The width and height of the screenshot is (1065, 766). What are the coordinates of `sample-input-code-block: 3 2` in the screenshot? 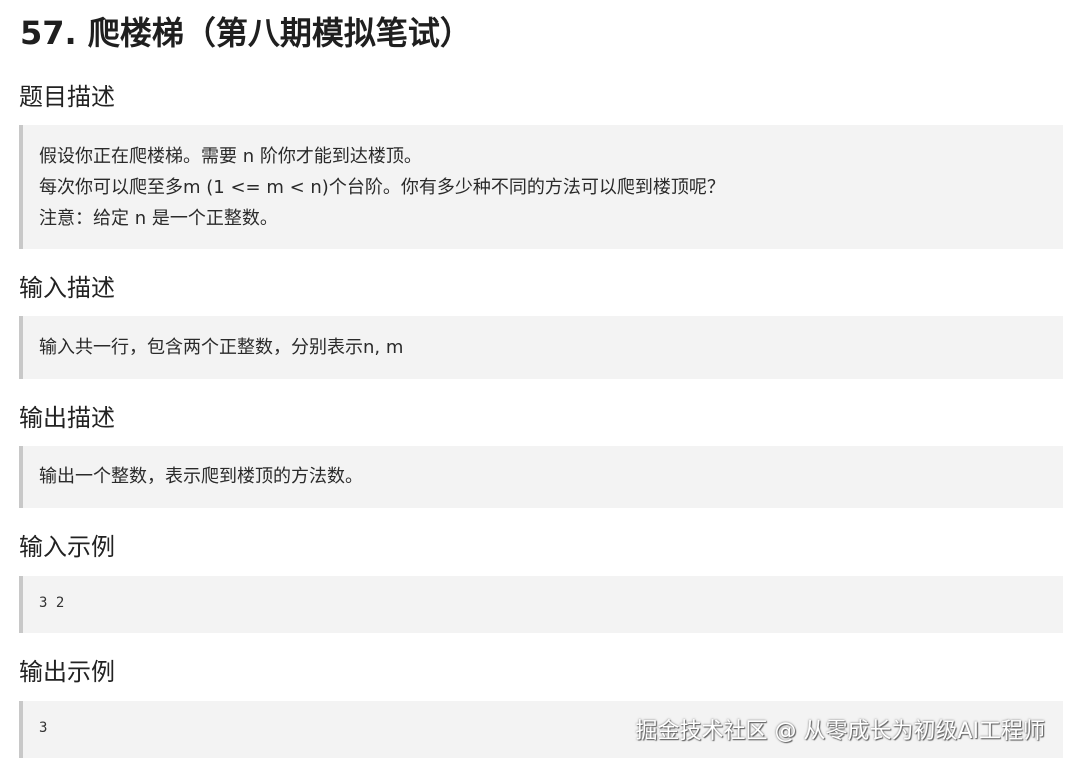 It's located at (541, 604).